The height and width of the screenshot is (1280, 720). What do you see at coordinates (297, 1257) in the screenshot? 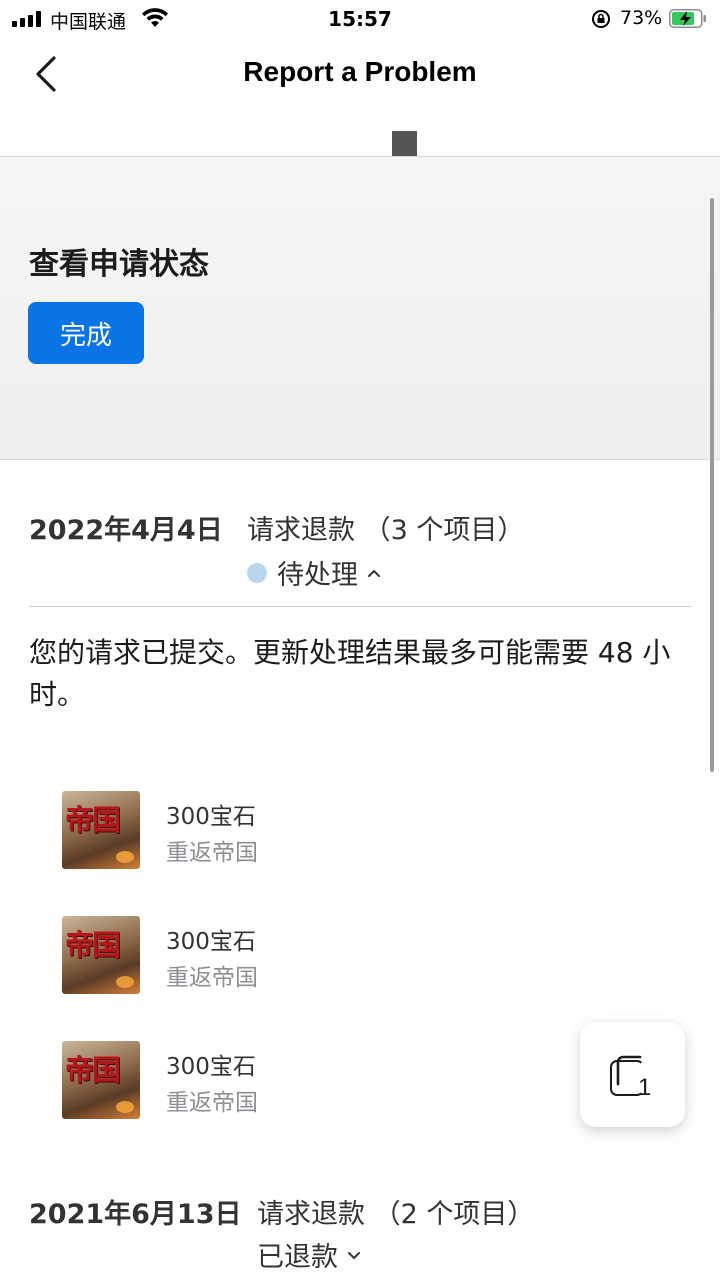
I see `request-status-label: 已退款` at bounding box center [297, 1257].